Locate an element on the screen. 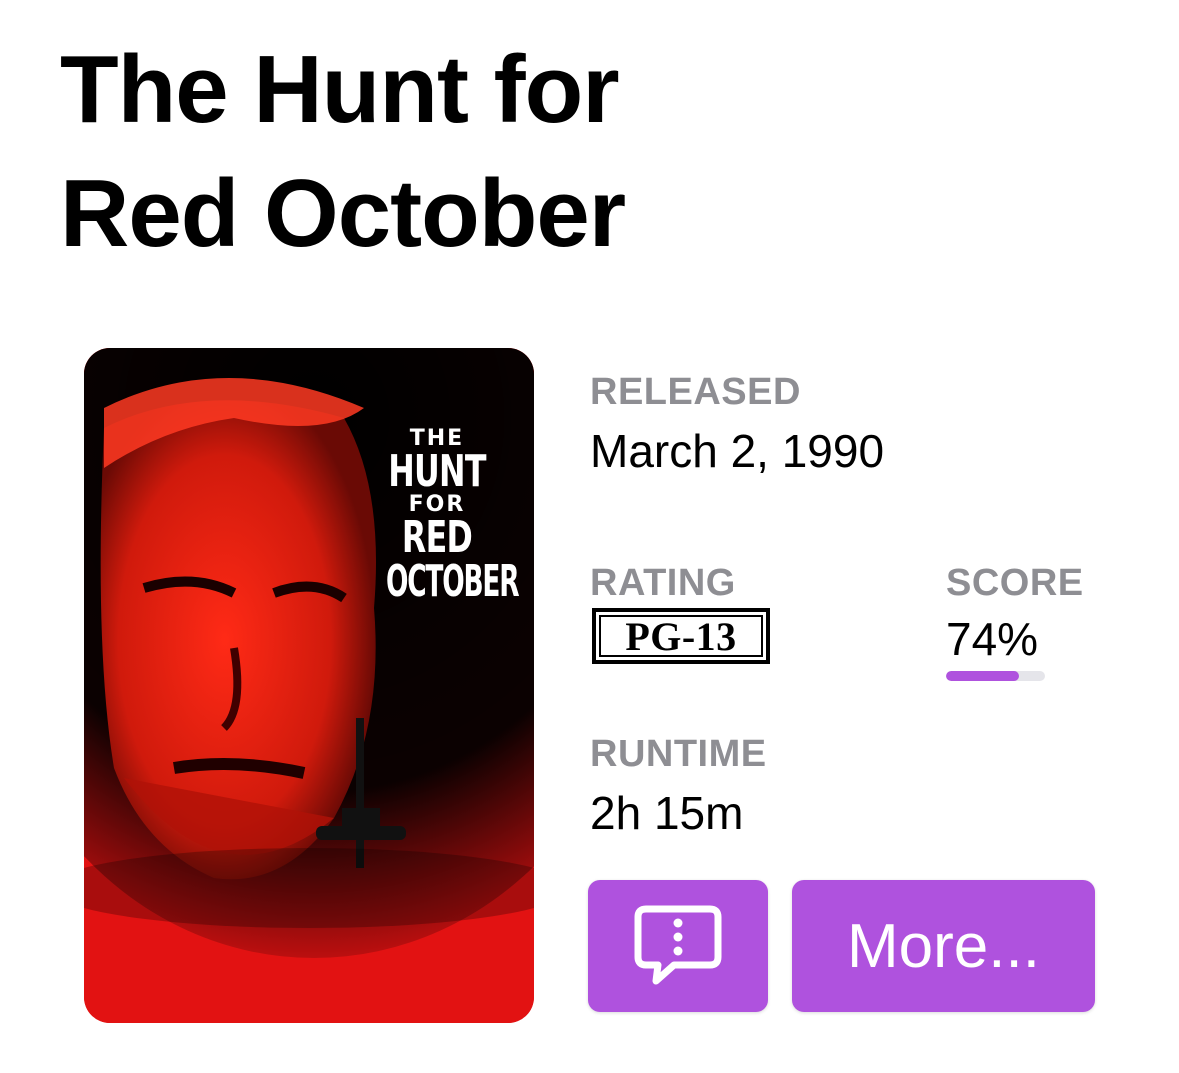 Image resolution: width=1179 pixels, height=1073 pixels. released-value: March 2, 1990 is located at coordinates (737, 451).